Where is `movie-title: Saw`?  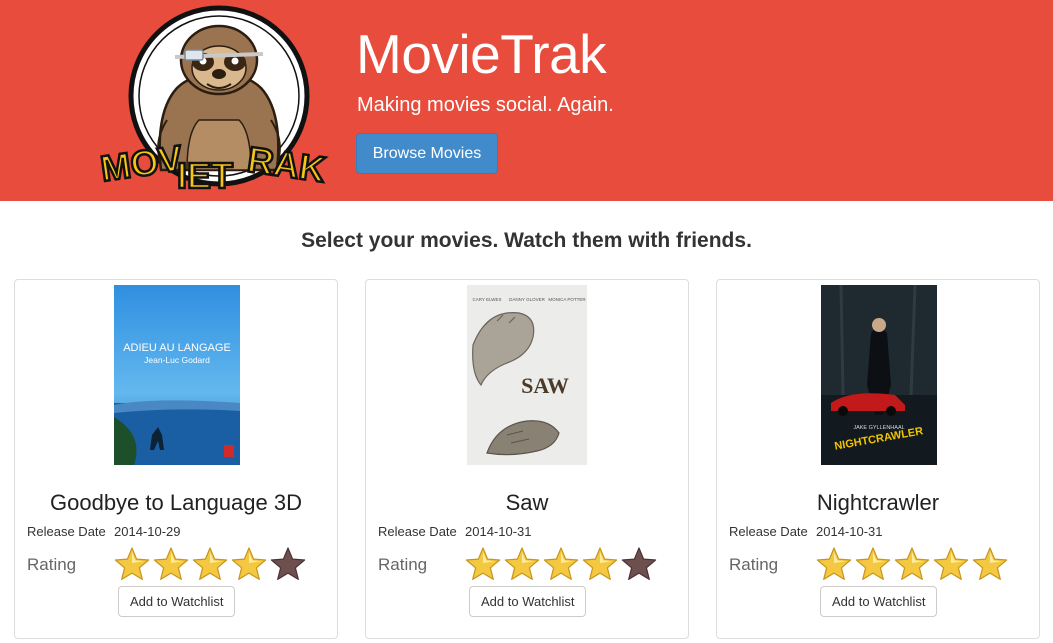
movie-title: Saw is located at coordinates (527, 502).